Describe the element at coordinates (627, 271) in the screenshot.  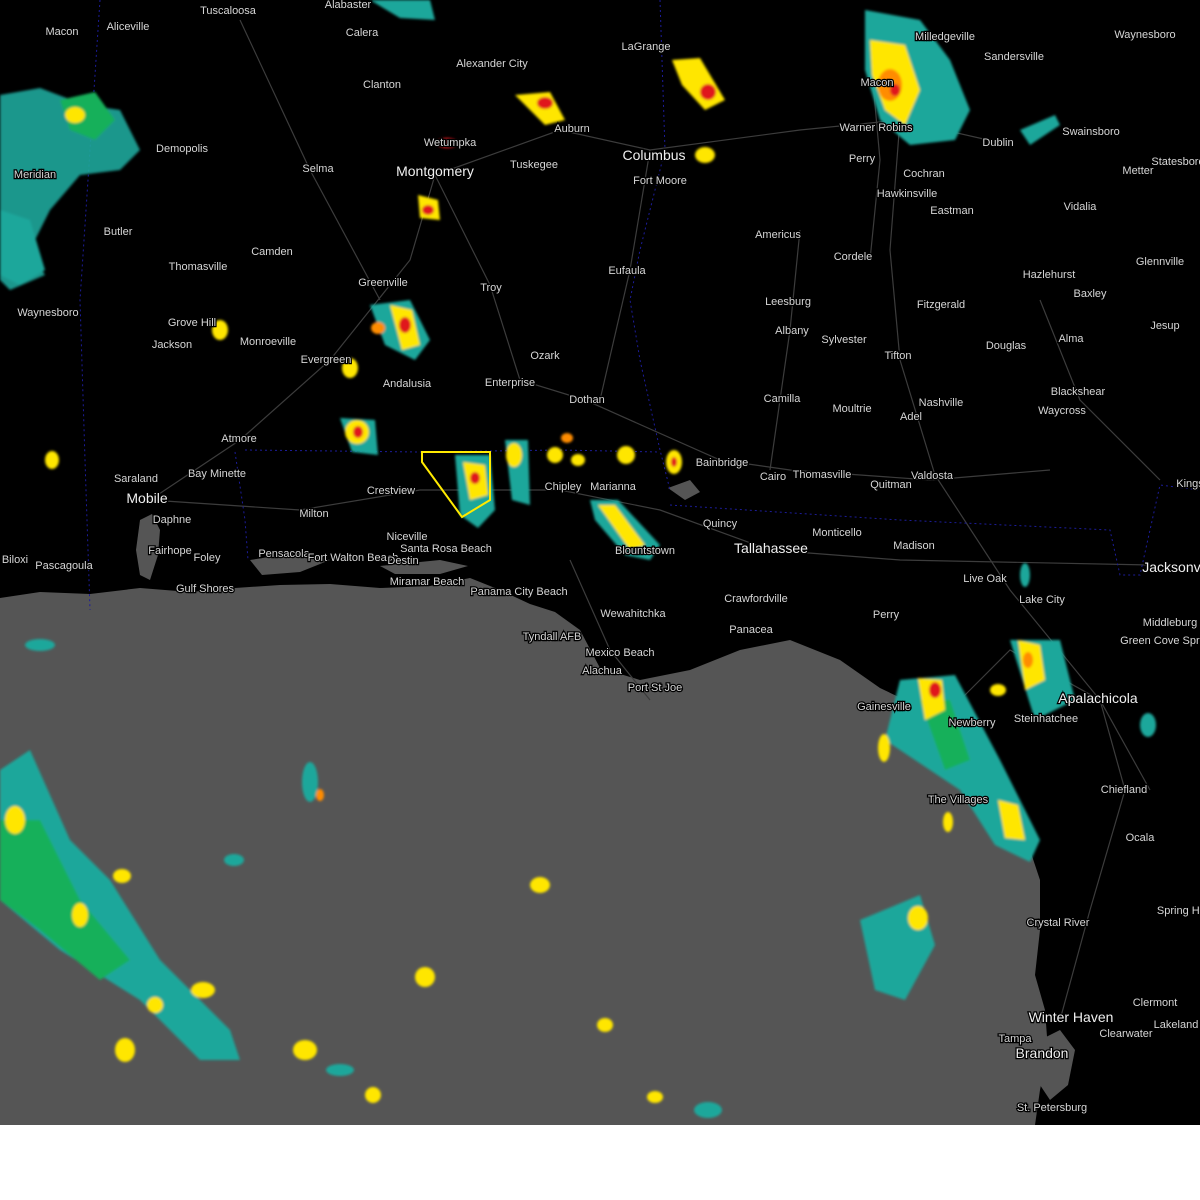
I see `city-label: Eufaula` at that location.